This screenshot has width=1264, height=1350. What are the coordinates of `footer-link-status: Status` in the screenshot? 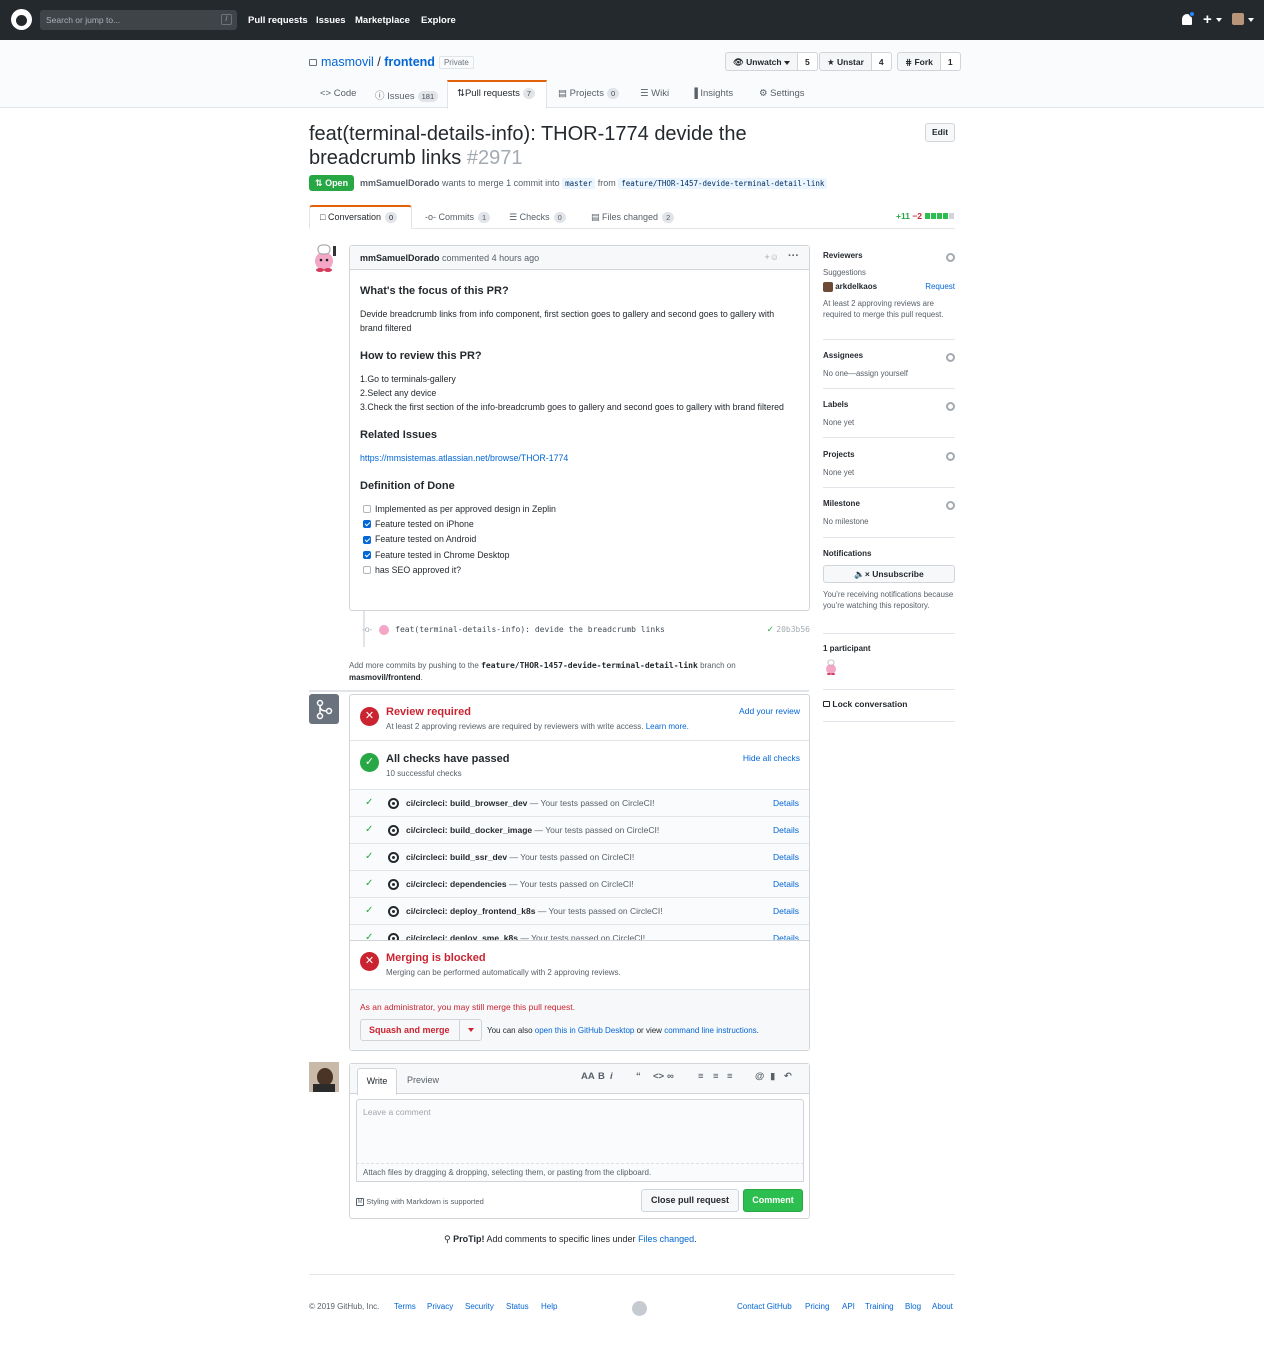 It's located at (517, 1306).